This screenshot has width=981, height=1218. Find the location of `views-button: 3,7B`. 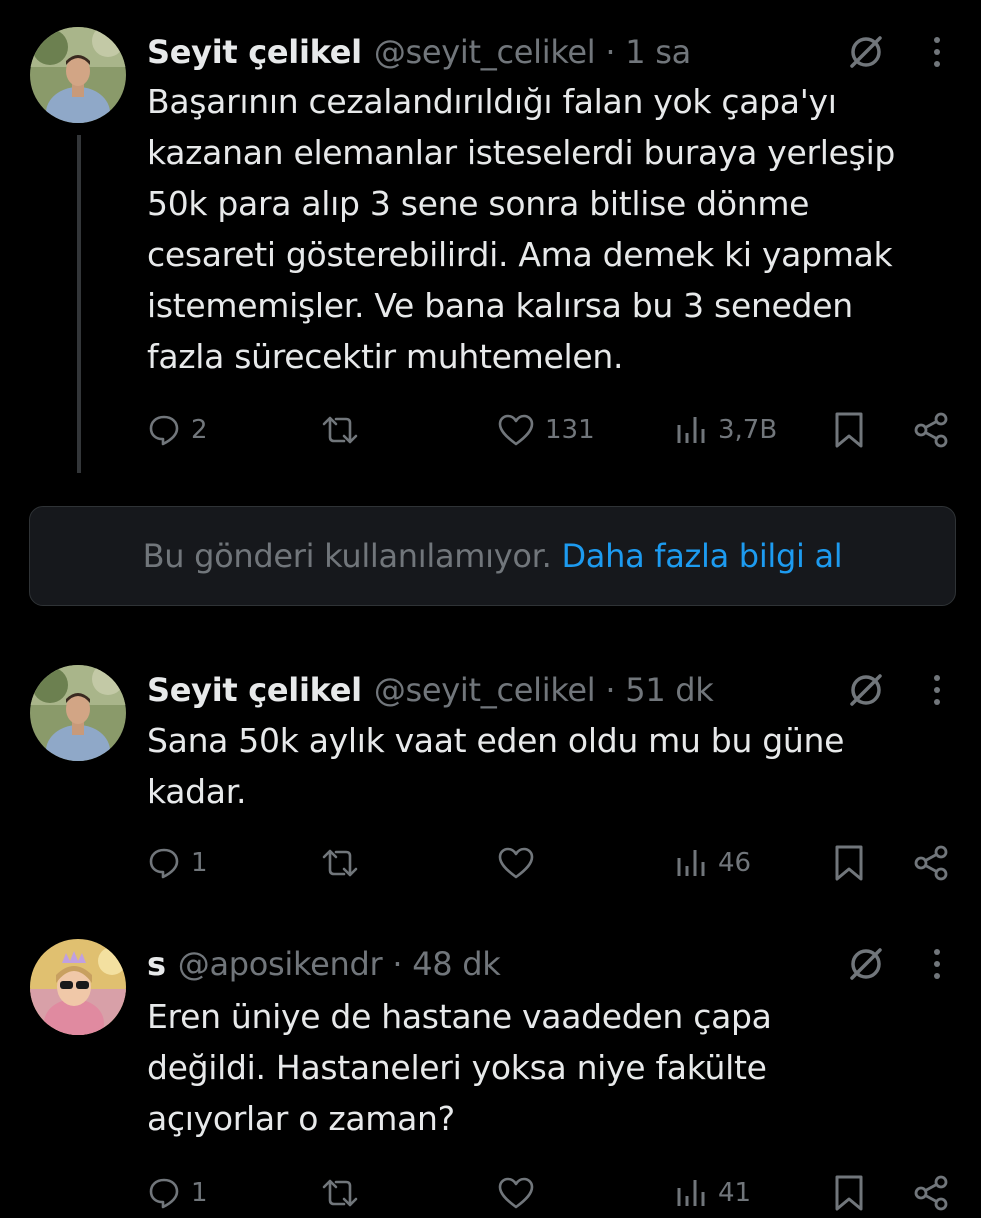

views-button: 3,7B is located at coordinates (725, 430).